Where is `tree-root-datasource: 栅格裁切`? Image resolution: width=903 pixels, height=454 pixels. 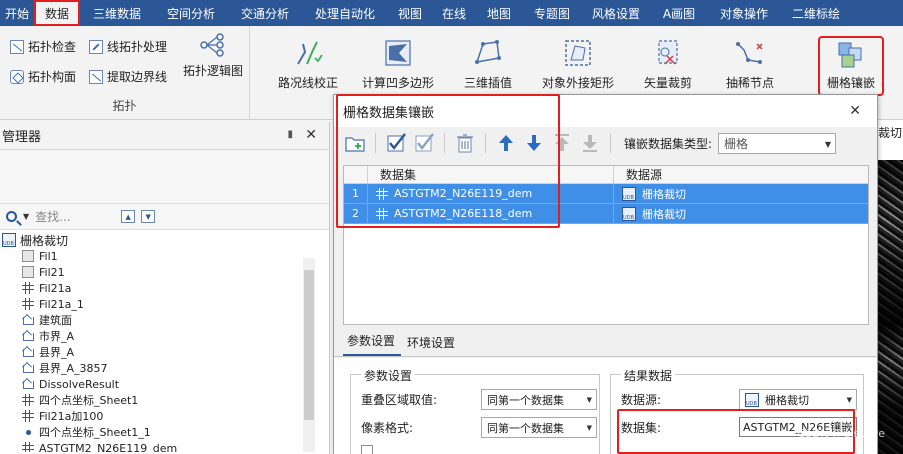
tree-root-datasource: 栅格裁切 is located at coordinates (164, 240).